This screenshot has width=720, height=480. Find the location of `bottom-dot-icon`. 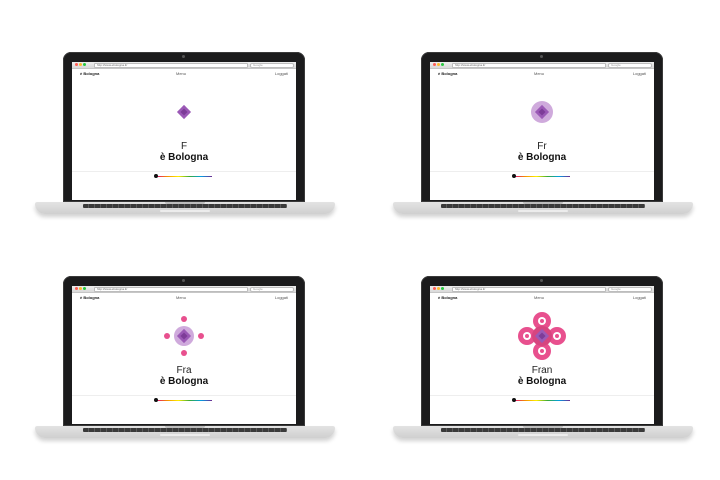

bottom-dot-icon is located at coordinates (184, 353).